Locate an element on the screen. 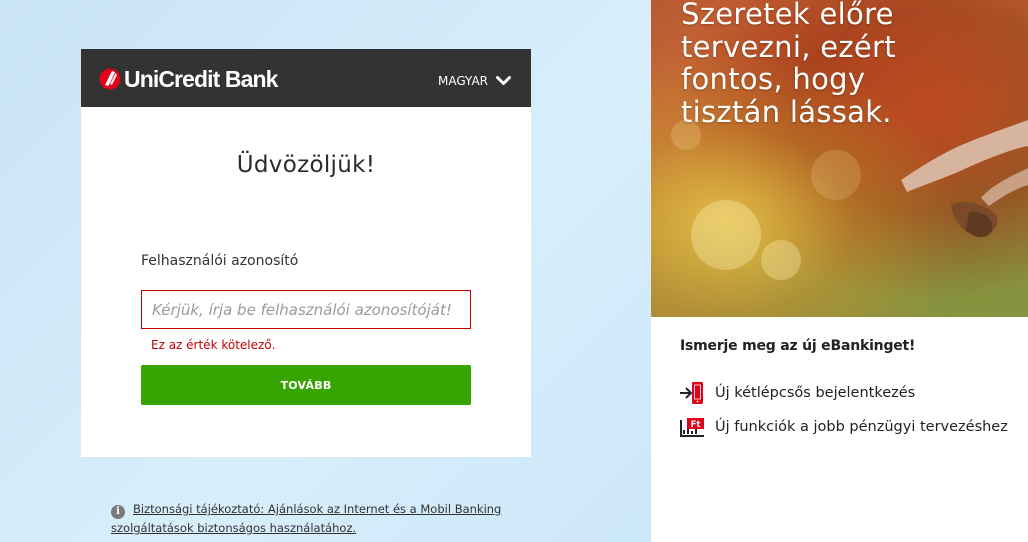 This screenshot has height=542, width=1028. feature-two-step-login: Új kétlépcsős bejelentkezés is located at coordinates (797, 393).